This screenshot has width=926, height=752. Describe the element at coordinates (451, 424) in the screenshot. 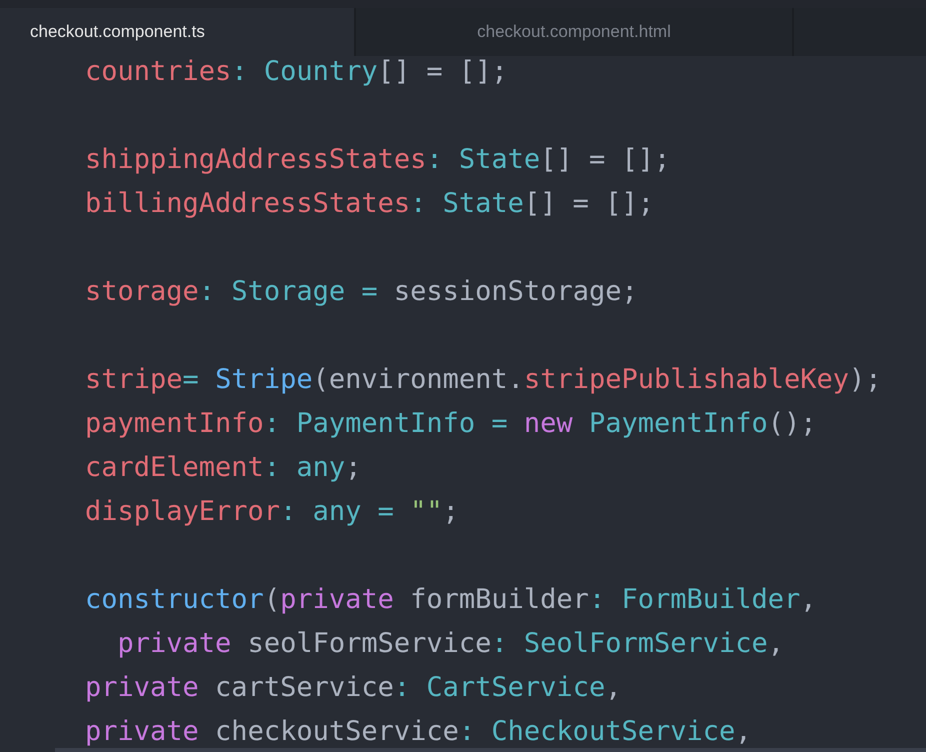

I see `code-line: paymentInfo: PaymentInfo = new PaymentInfo();` at that location.